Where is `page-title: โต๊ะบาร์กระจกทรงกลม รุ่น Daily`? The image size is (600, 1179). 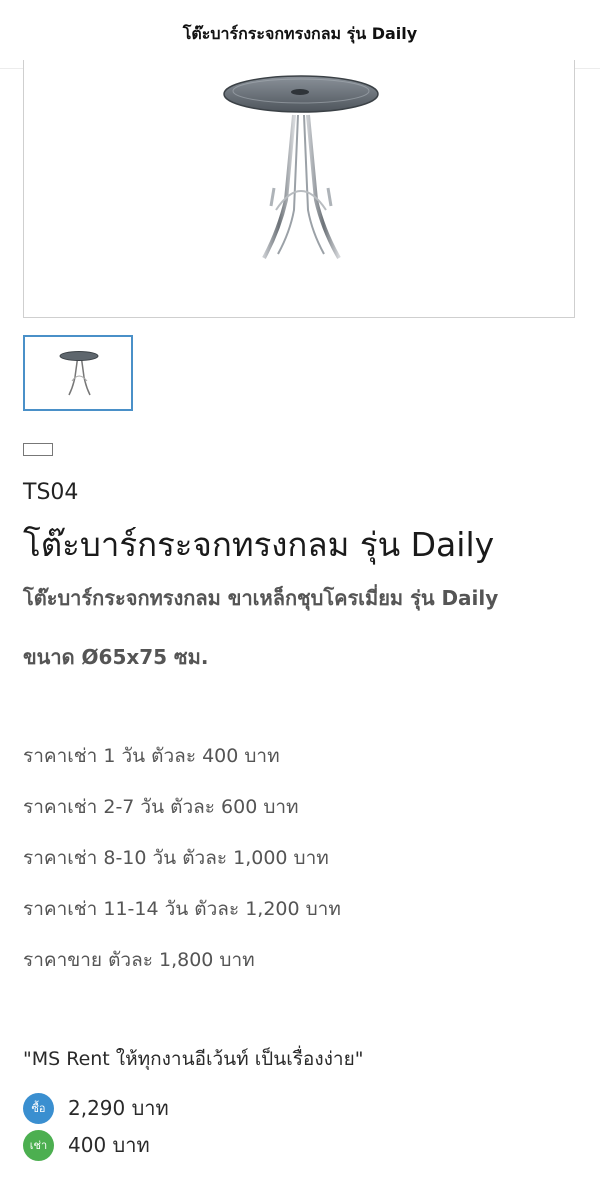
page-title: โต๊ะบาร์กระจกทรงกลม รุ่น Daily is located at coordinates (300, 33).